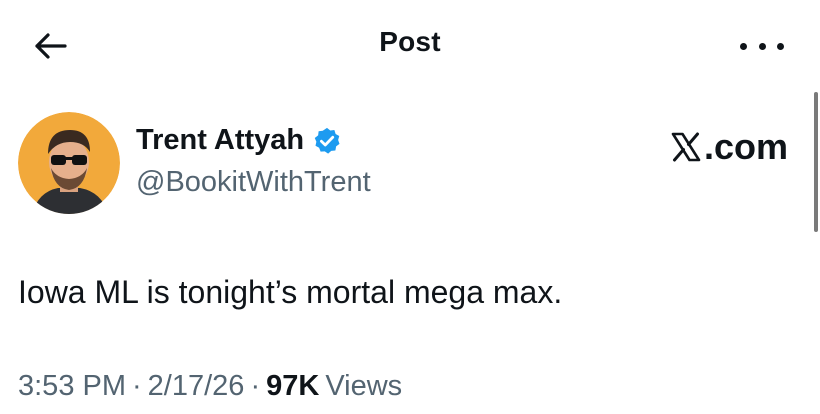  I want to click on tweet-time: 3:53 PM, so click(72, 386).